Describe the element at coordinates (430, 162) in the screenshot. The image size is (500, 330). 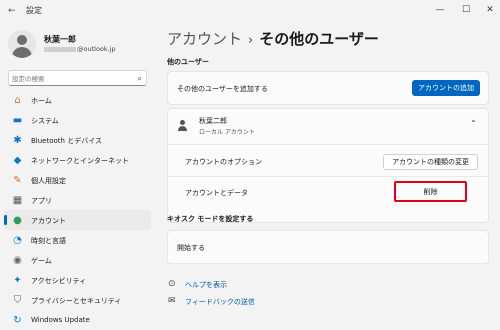
I see `change-account-type-button: アカウントの種類の変更` at that location.